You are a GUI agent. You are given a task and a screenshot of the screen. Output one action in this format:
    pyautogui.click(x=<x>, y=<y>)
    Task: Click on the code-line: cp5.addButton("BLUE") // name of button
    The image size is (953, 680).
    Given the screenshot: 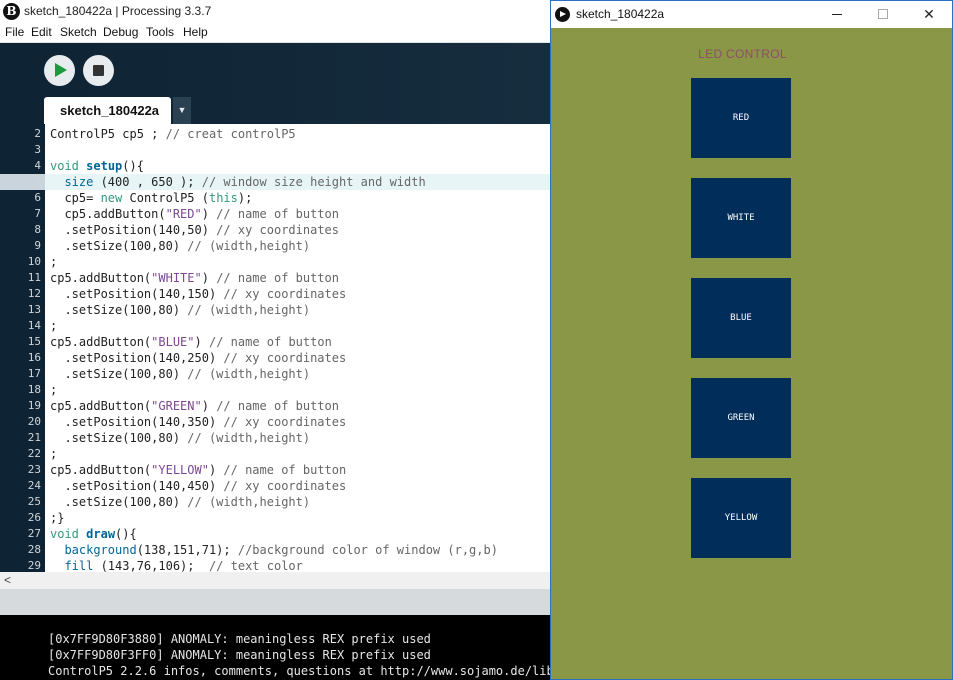 What is the action you would take?
    pyautogui.click(x=191, y=342)
    